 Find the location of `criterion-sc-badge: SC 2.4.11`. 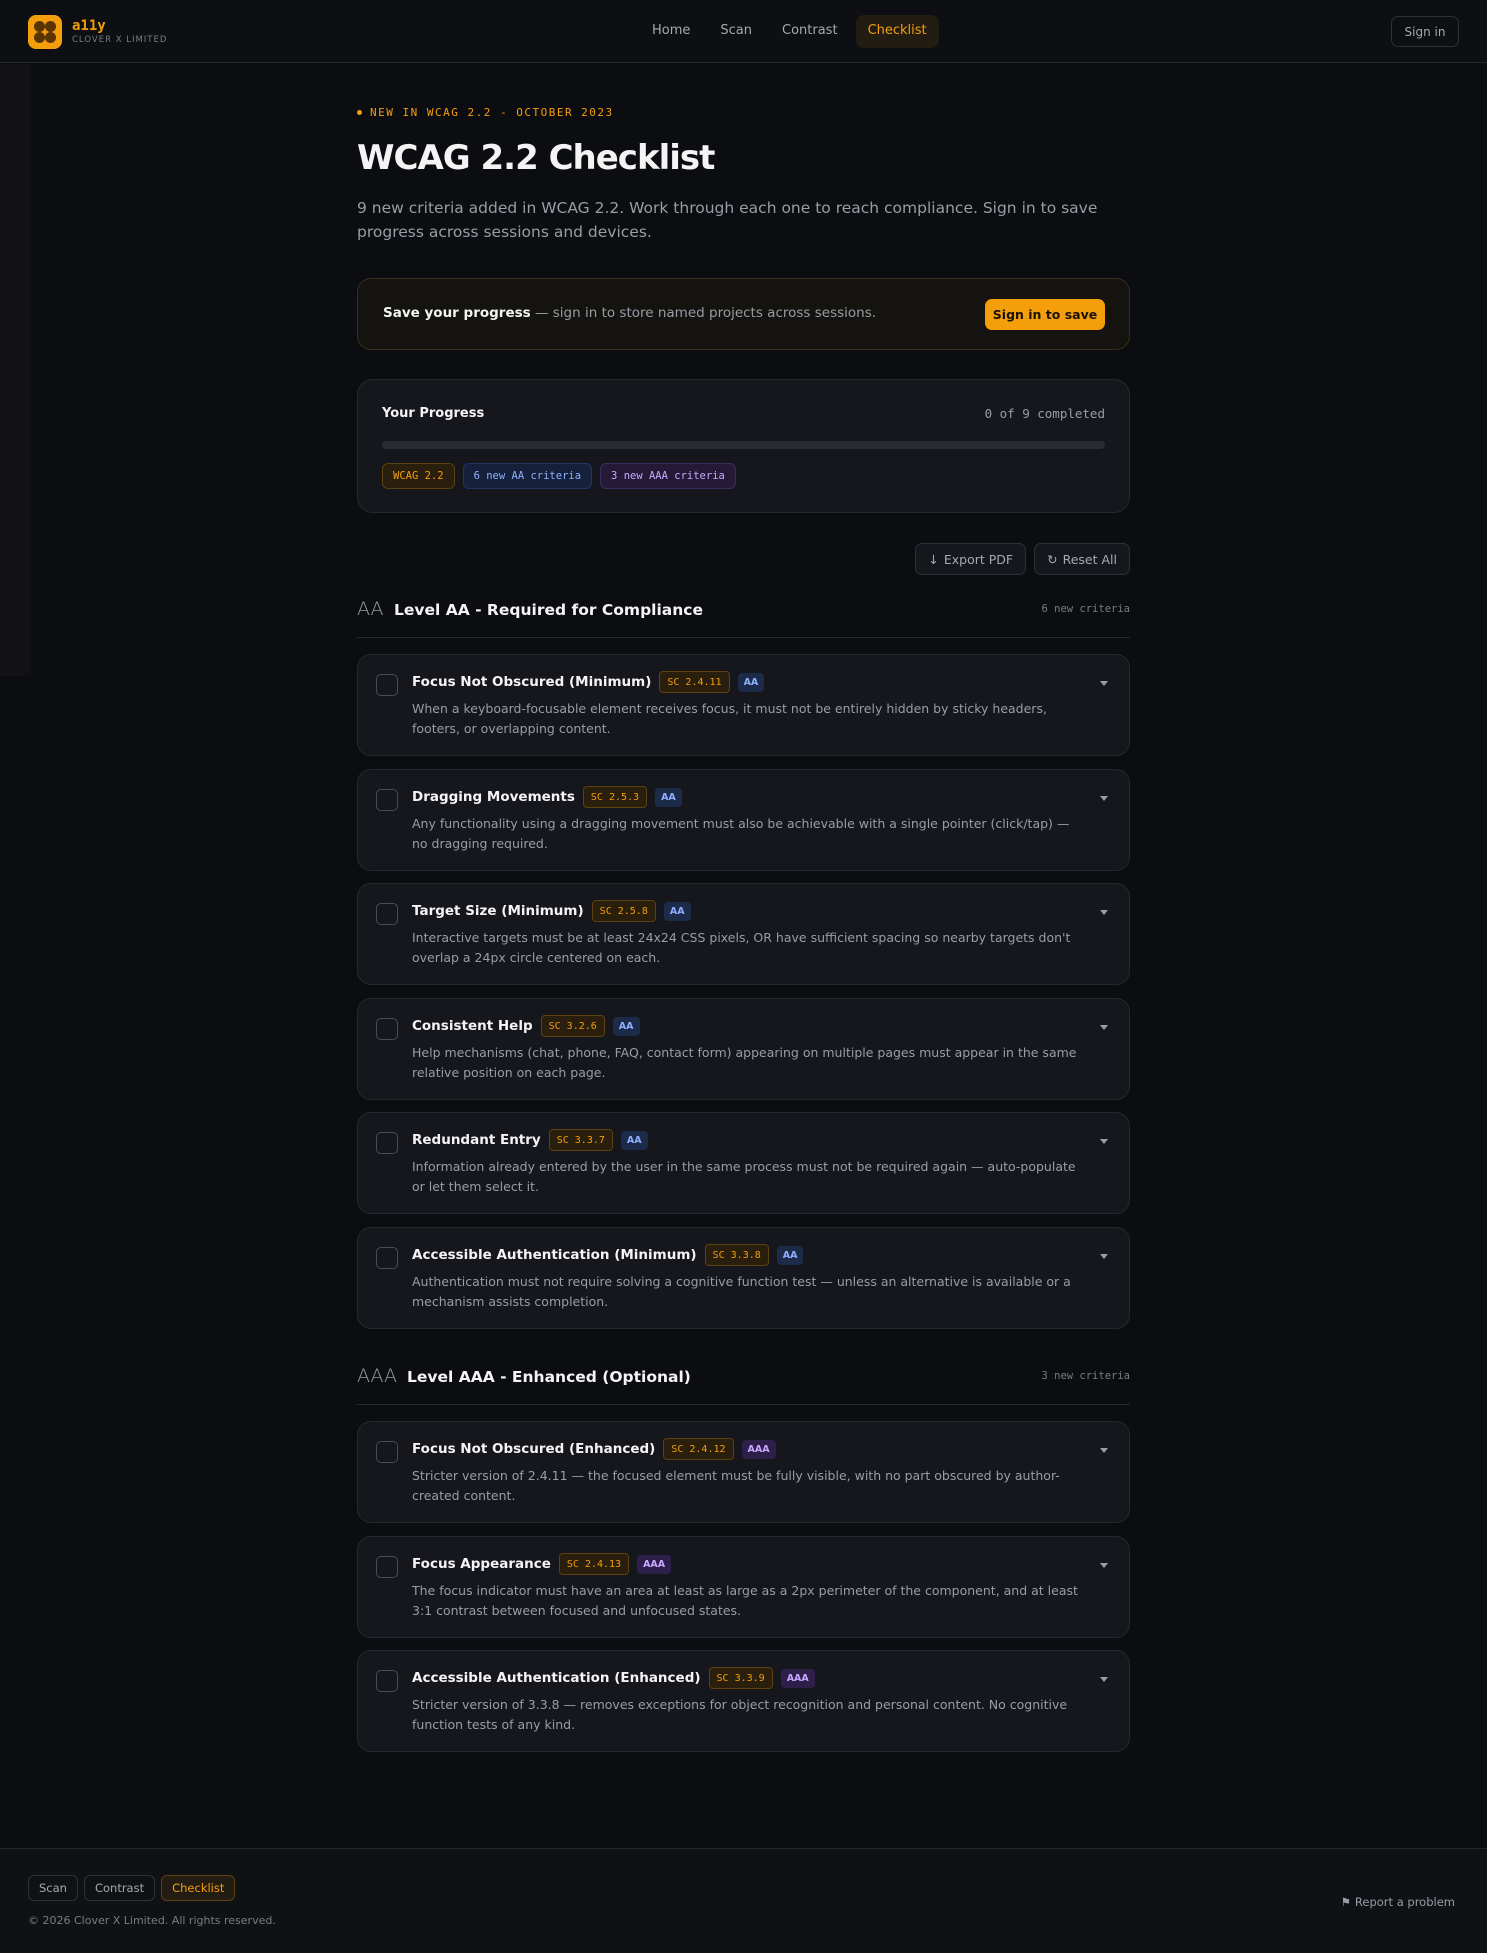

criterion-sc-badge: SC 2.4.11 is located at coordinates (694, 682).